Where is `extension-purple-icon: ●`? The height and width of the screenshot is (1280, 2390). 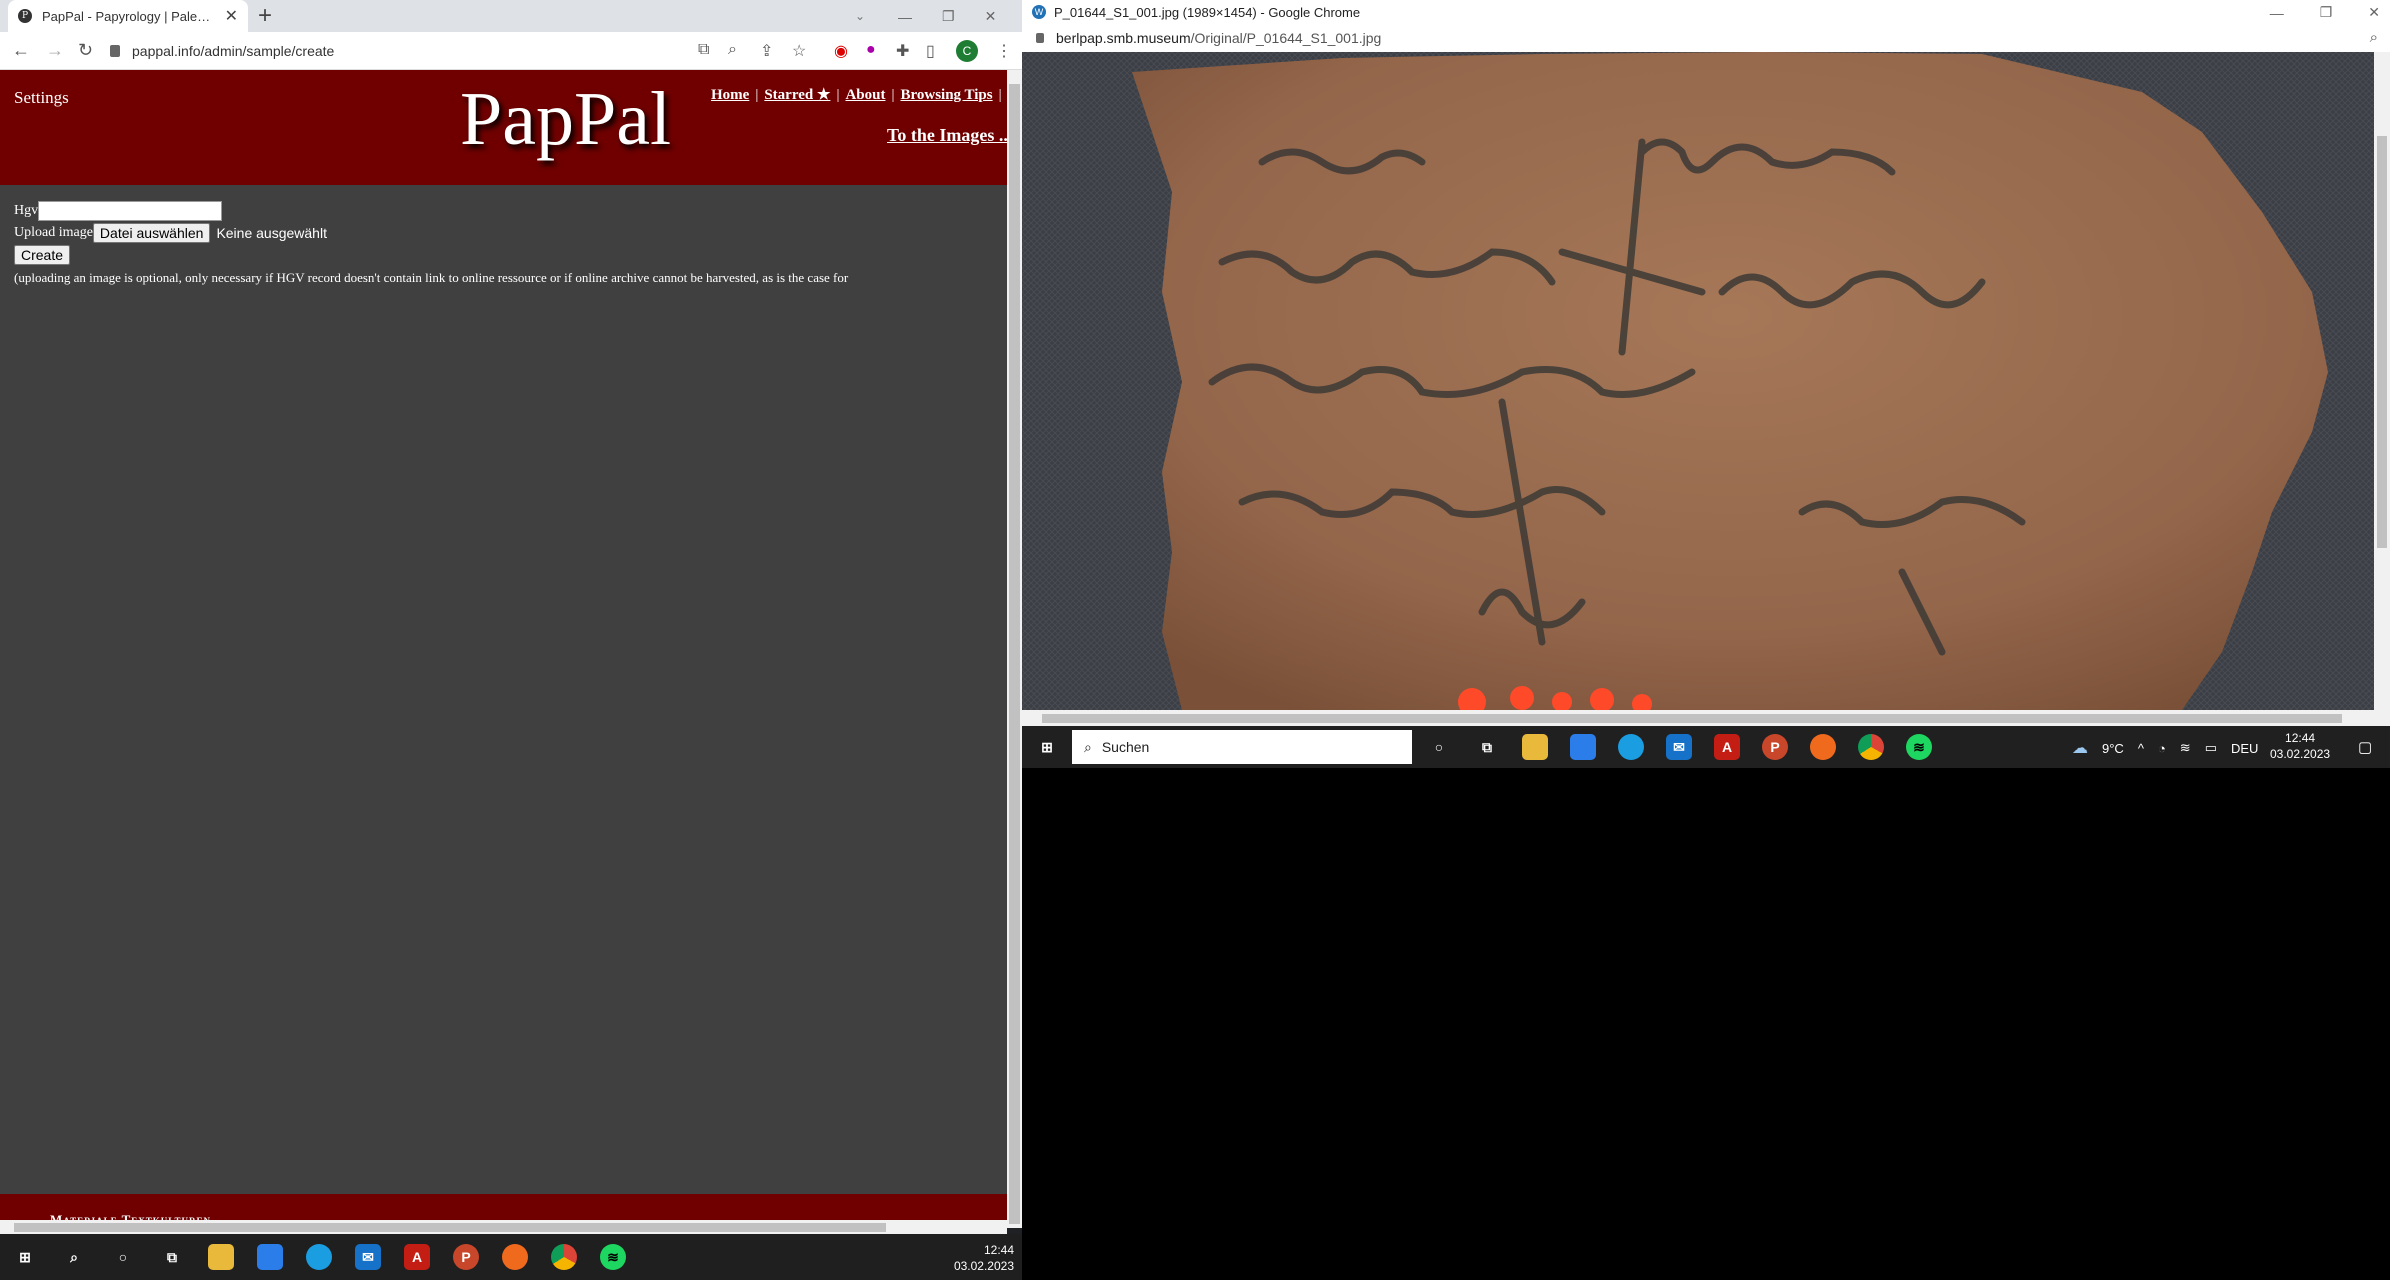 extension-purple-icon: ● is located at coordinates (871, 50).